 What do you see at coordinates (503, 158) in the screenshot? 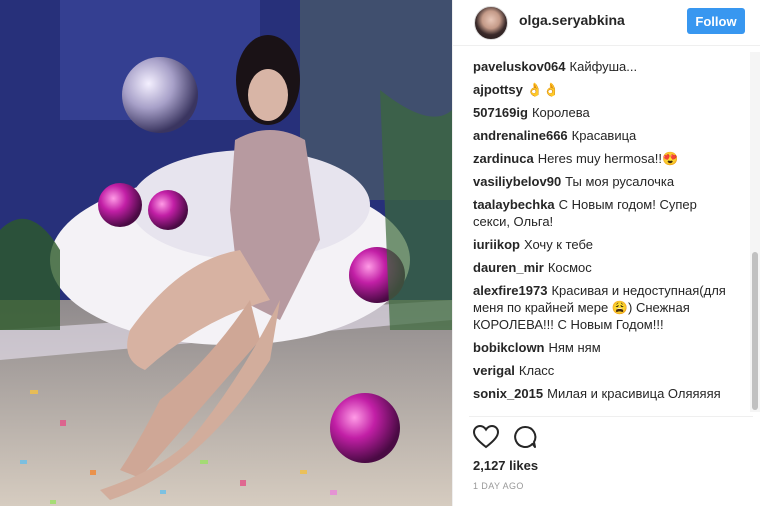
I see `comment-username: zardinuca` at bounding box center [503, 158].